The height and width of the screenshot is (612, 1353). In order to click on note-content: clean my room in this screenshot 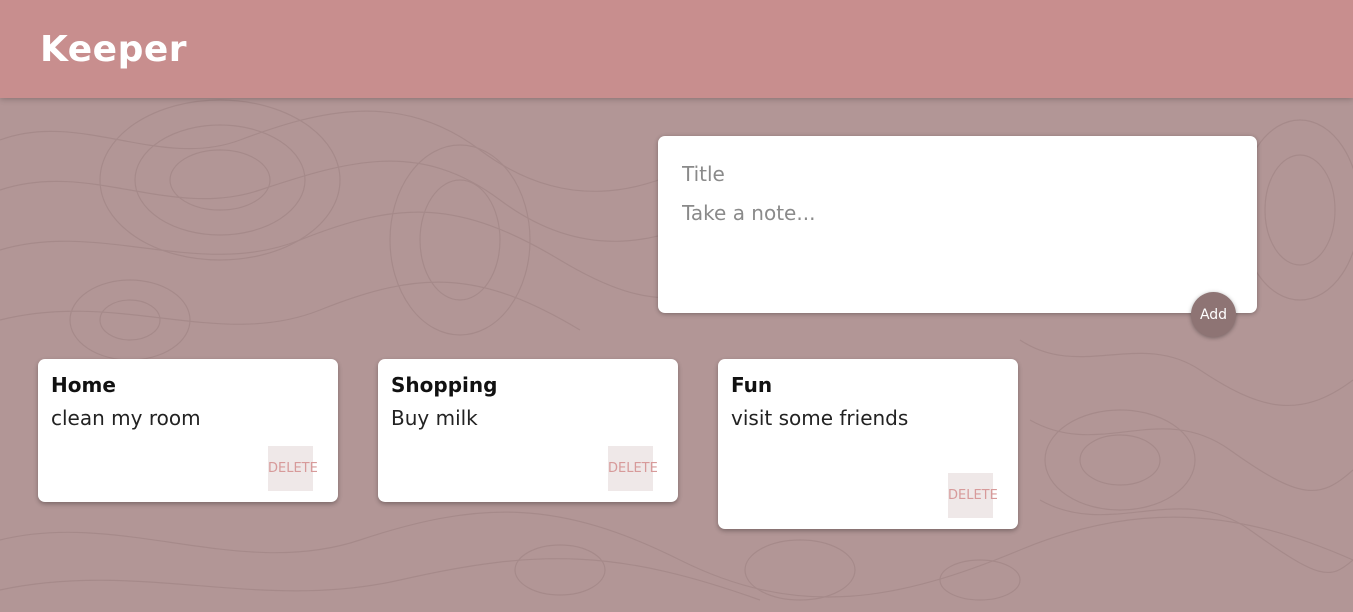, I will do `click(126, 418)`.